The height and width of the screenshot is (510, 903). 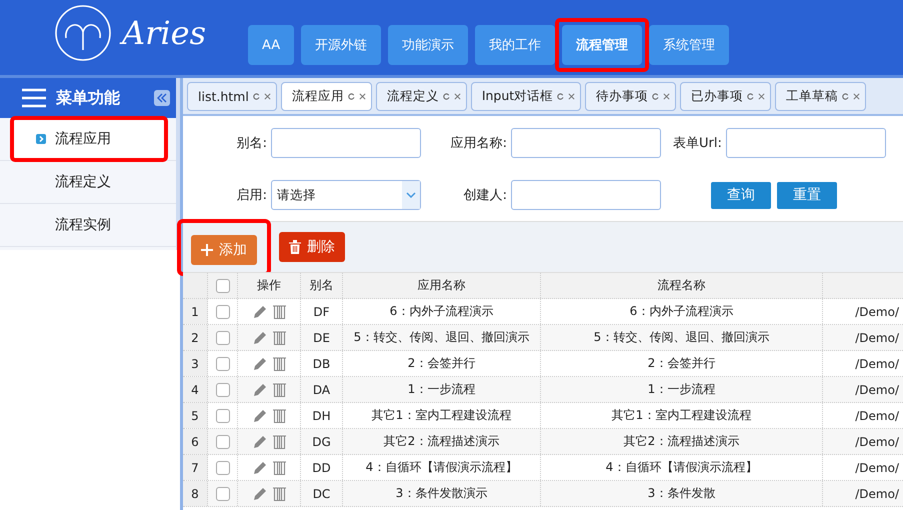 I want to click on delete-button: 删除, so click(x=312, y=247).